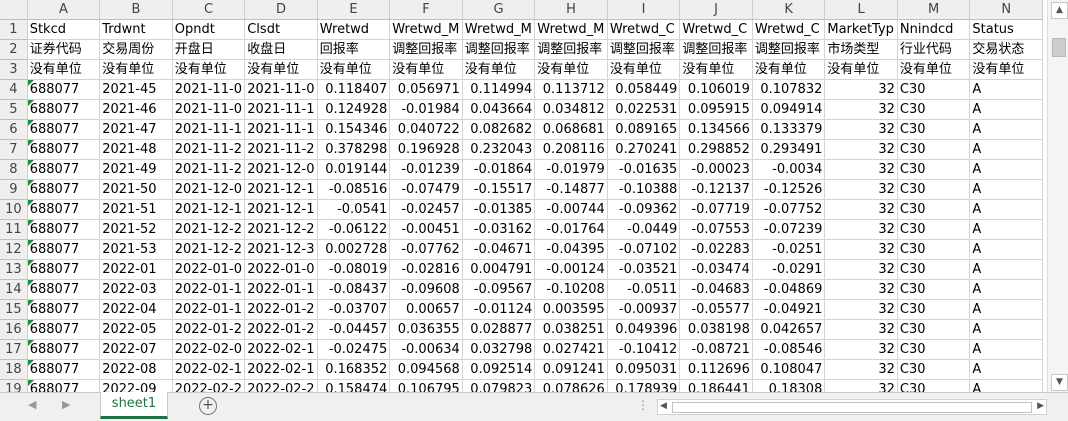 The height and width of the screenshot is (421, 1068). Describe the element at coordinates (208, 406) in the screenshot. I see `add-sheet-plus-icon: +` at that location.